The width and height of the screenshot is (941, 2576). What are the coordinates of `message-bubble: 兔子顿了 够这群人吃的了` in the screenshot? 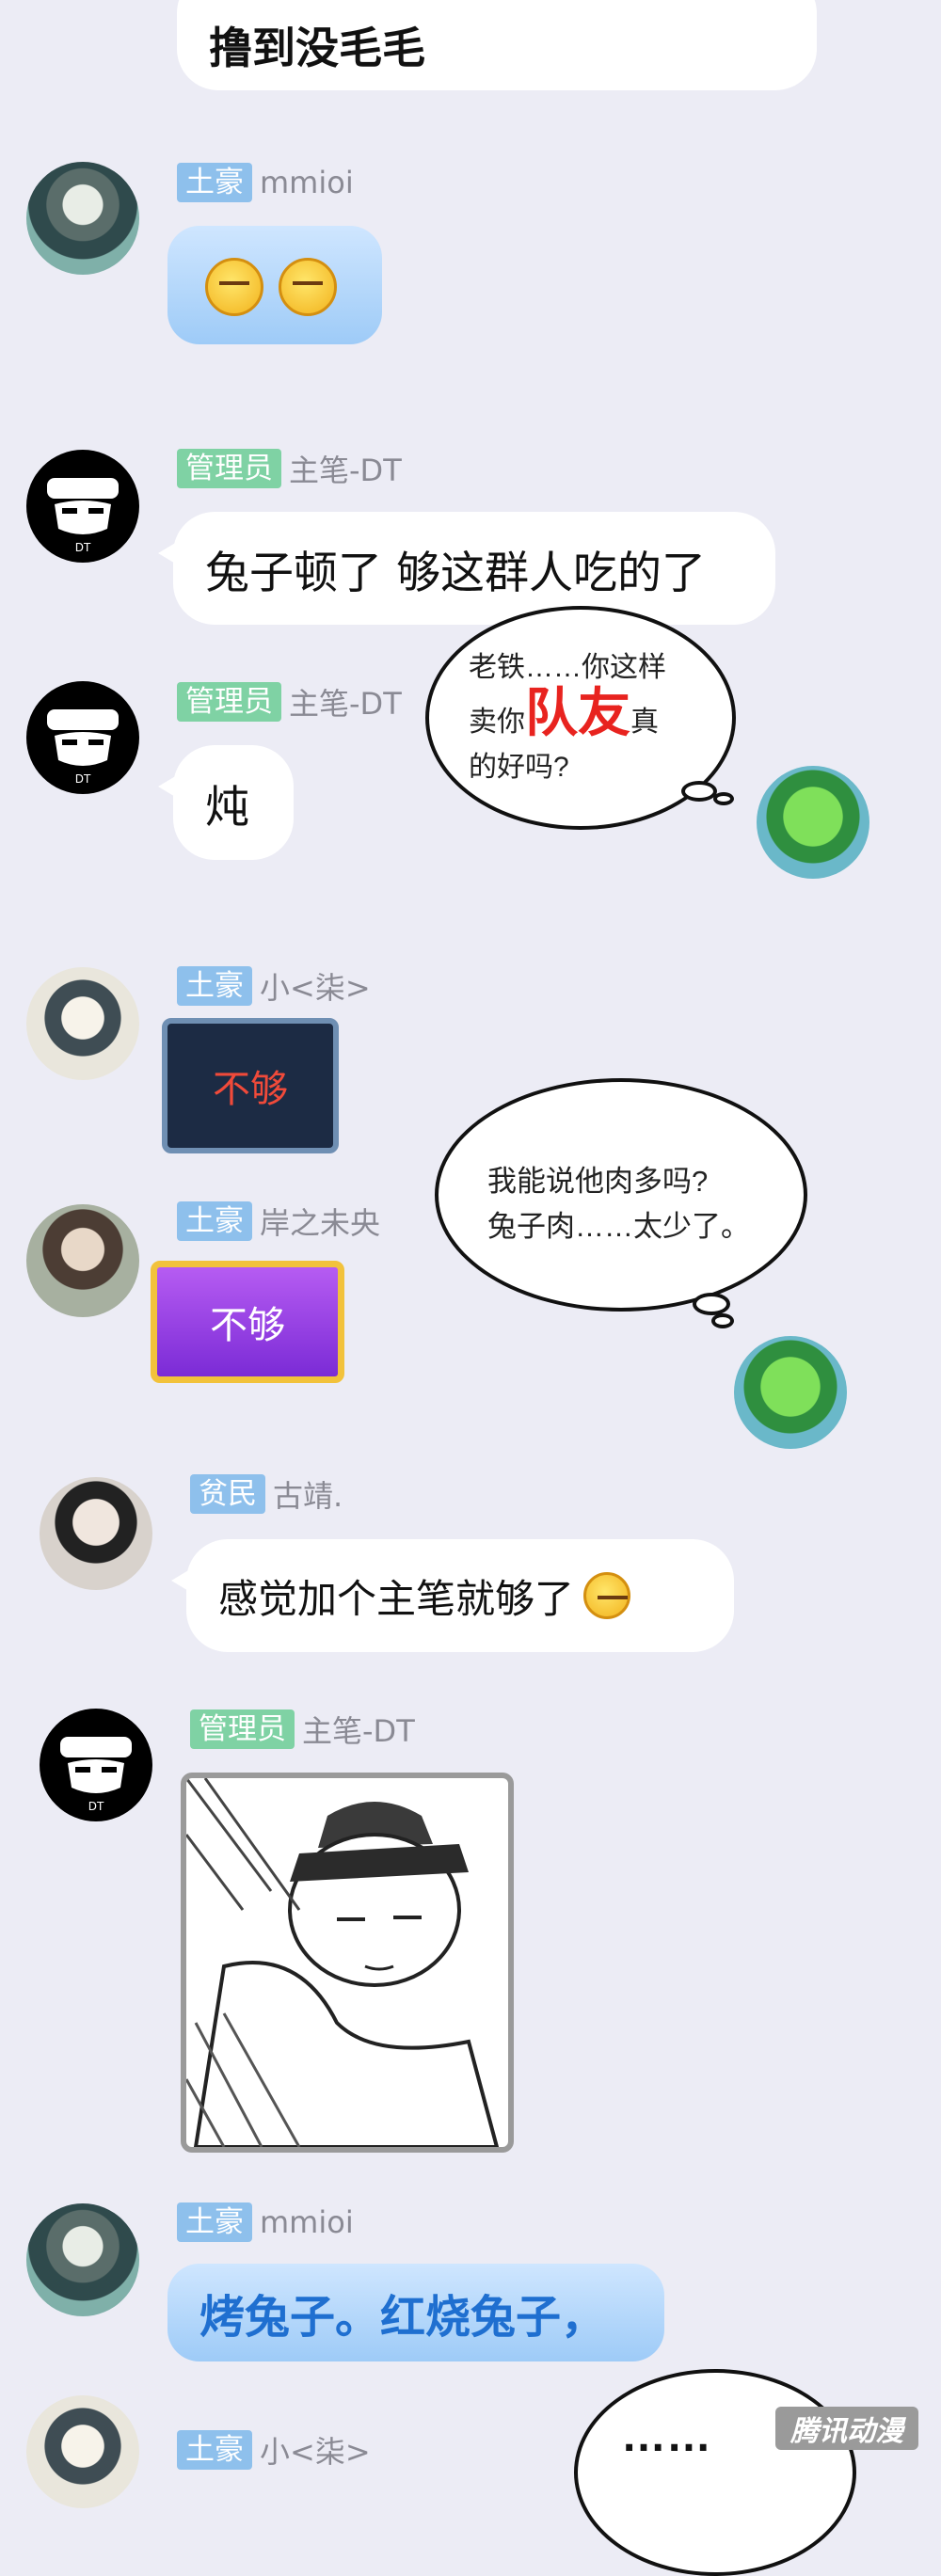 It's located at (466, 569).